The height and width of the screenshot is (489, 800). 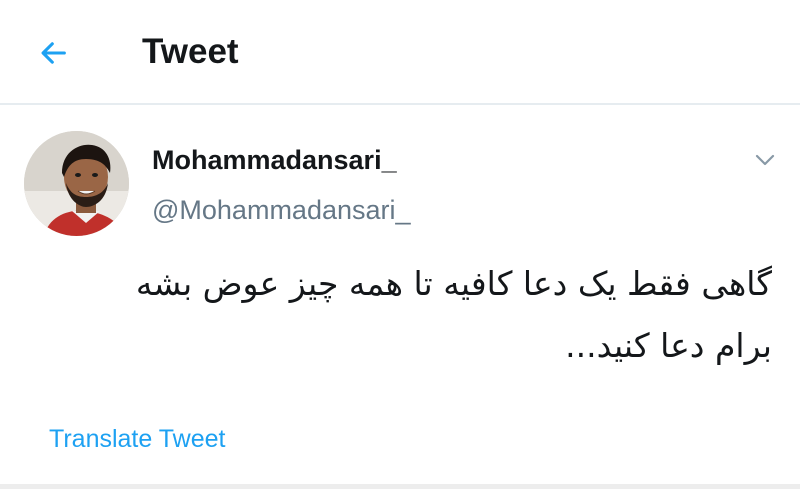 What do you see at coordinates (190, 51) in the screenshot?
I see `page-title: Tweet` at bounding box center [190, 51].